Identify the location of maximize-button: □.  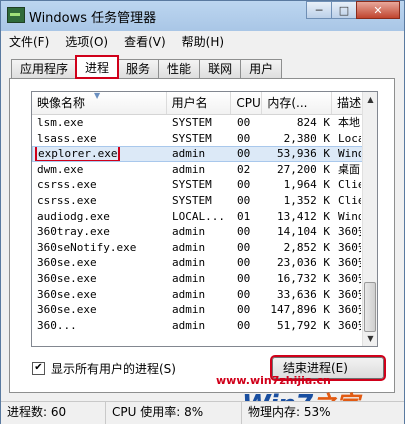
(344, 10).